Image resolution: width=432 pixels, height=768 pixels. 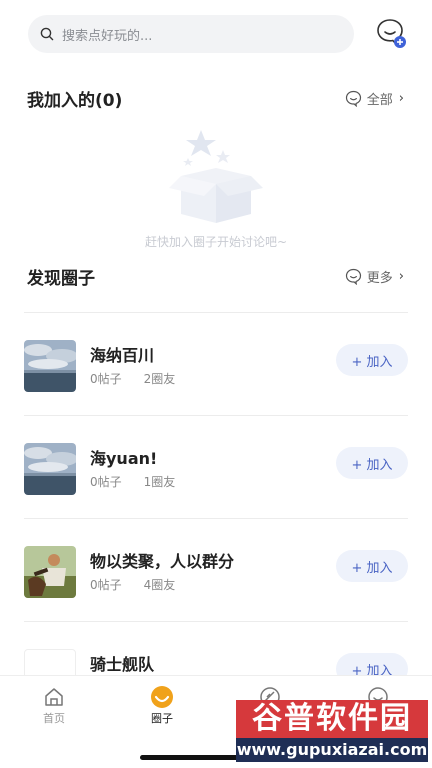 What do you see at coordinates (122, 664) in the screenshot?
I see `circle-name: 骑士舰队` at bounding box center [122, 664].